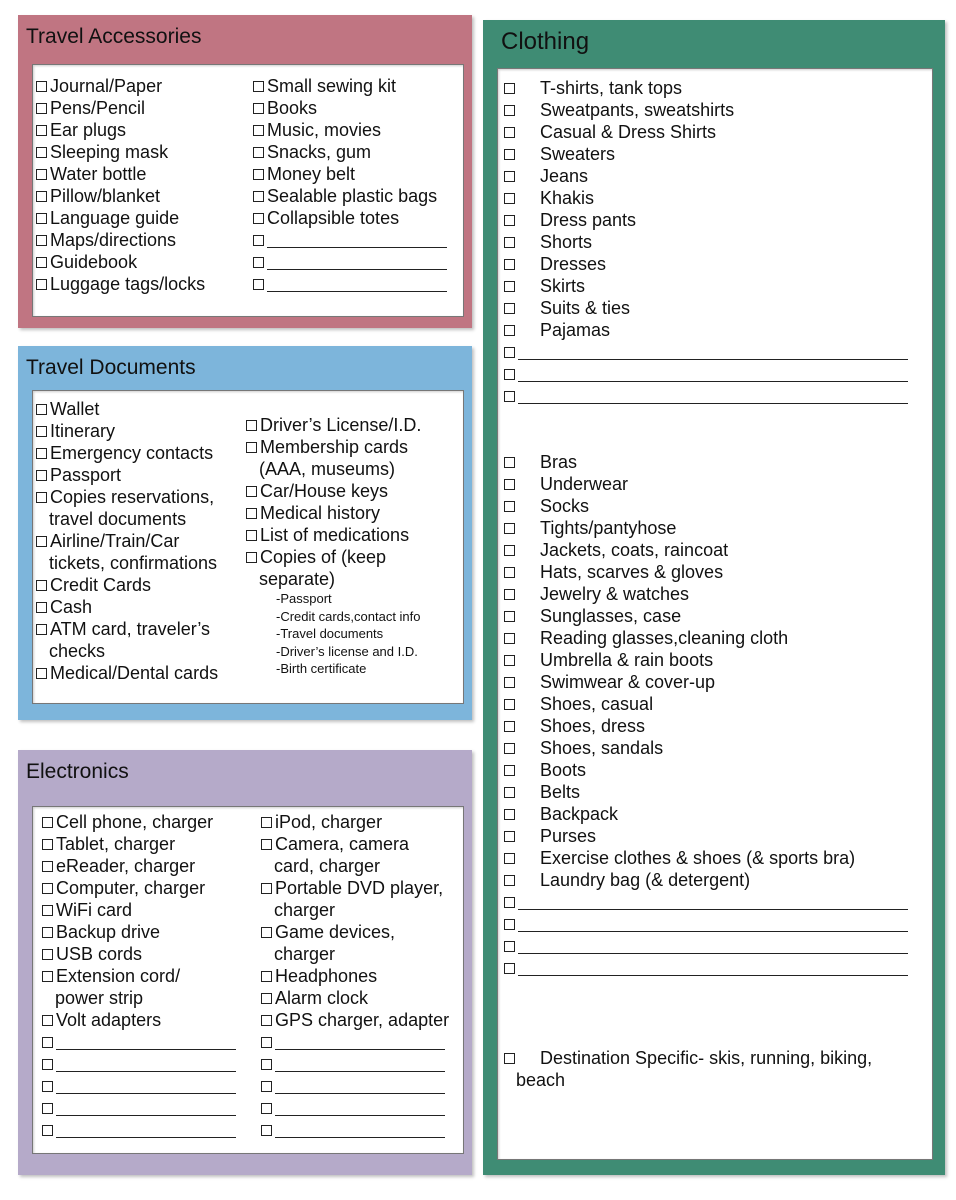 The height and width of the screenshot is (1200, 956). Describe the element at coordinates (120, 218) in the screenshot. I see `checklist-item: Language guide` at that location.